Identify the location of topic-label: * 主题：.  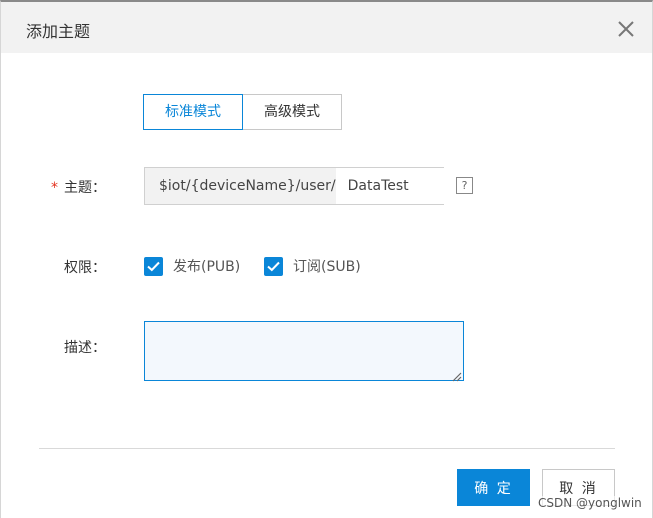
(78, 187).